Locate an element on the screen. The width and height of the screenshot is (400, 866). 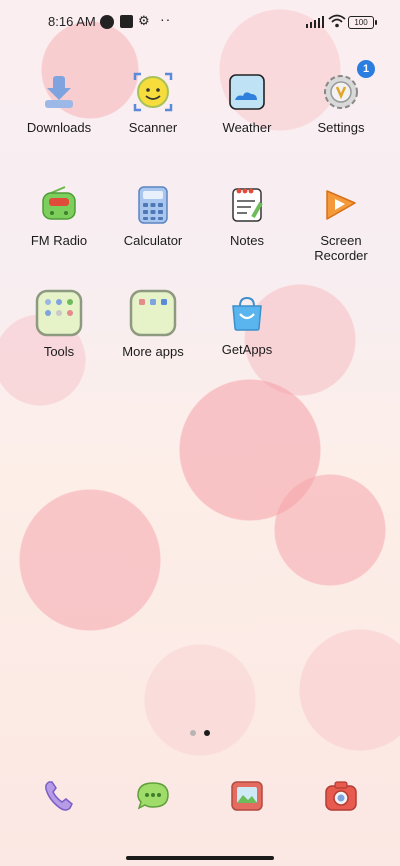
notification-app-icon is located at coordinates (107, 22).